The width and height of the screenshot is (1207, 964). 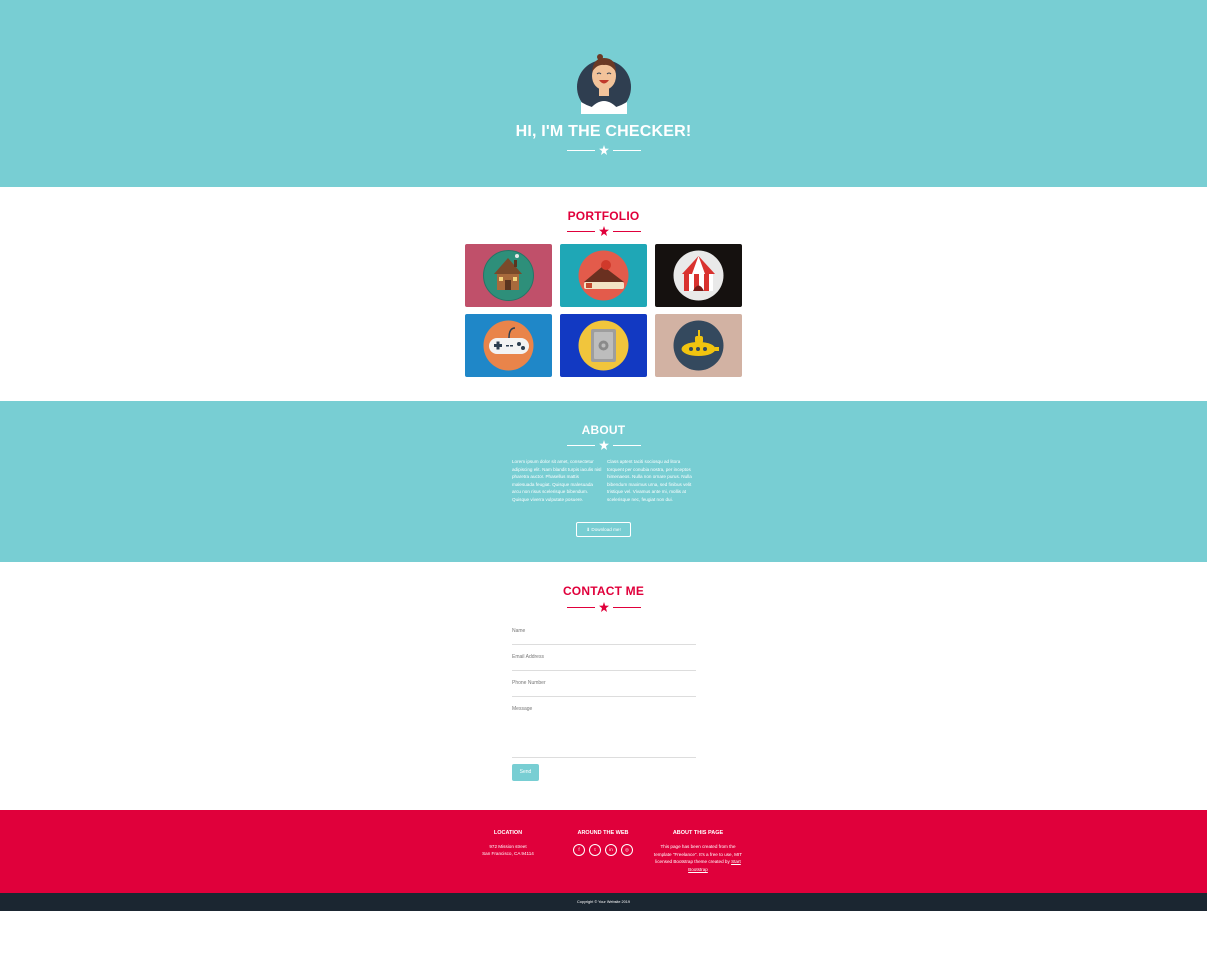 I want to click on portfolio-item-submarine, so click(x=698, y=345).